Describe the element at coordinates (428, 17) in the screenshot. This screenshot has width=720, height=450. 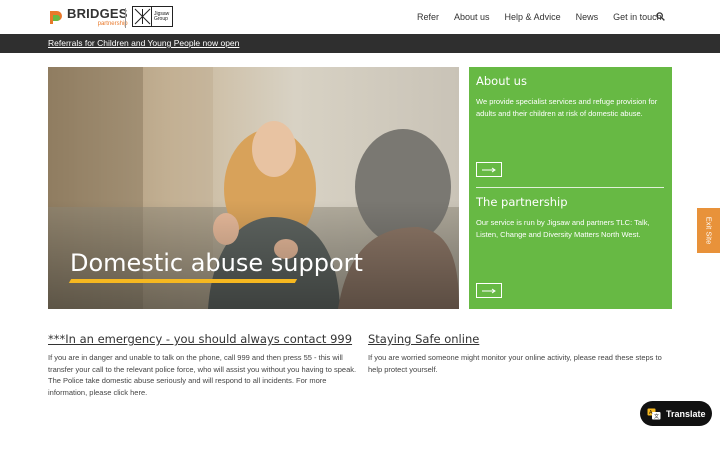
I see `nav-refer: Refer` at that location.